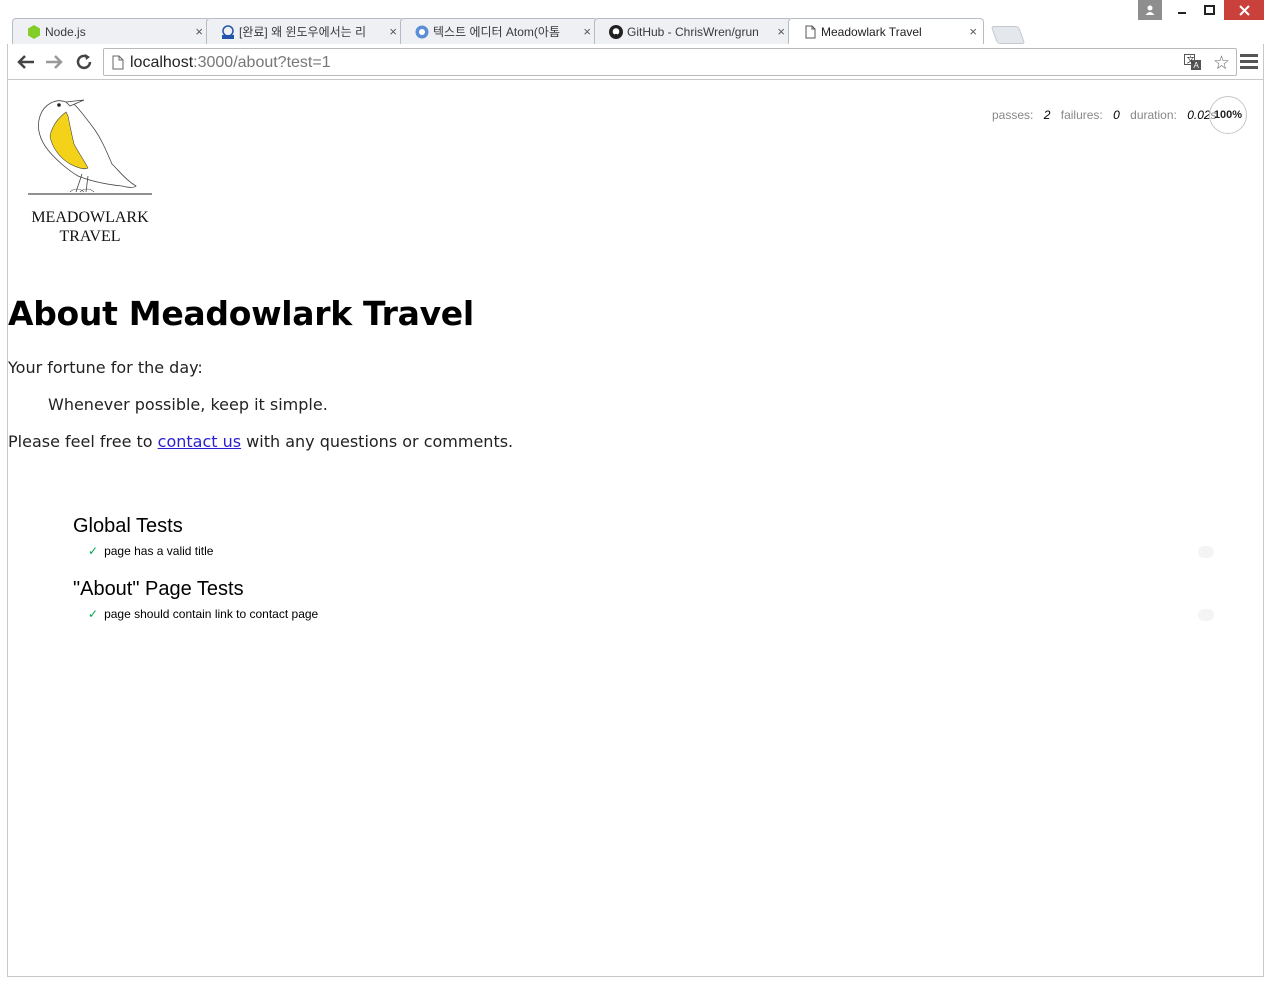 This screenshot has height=984, width=1271. I want to click on okjsp-icon, so click(228, 32).